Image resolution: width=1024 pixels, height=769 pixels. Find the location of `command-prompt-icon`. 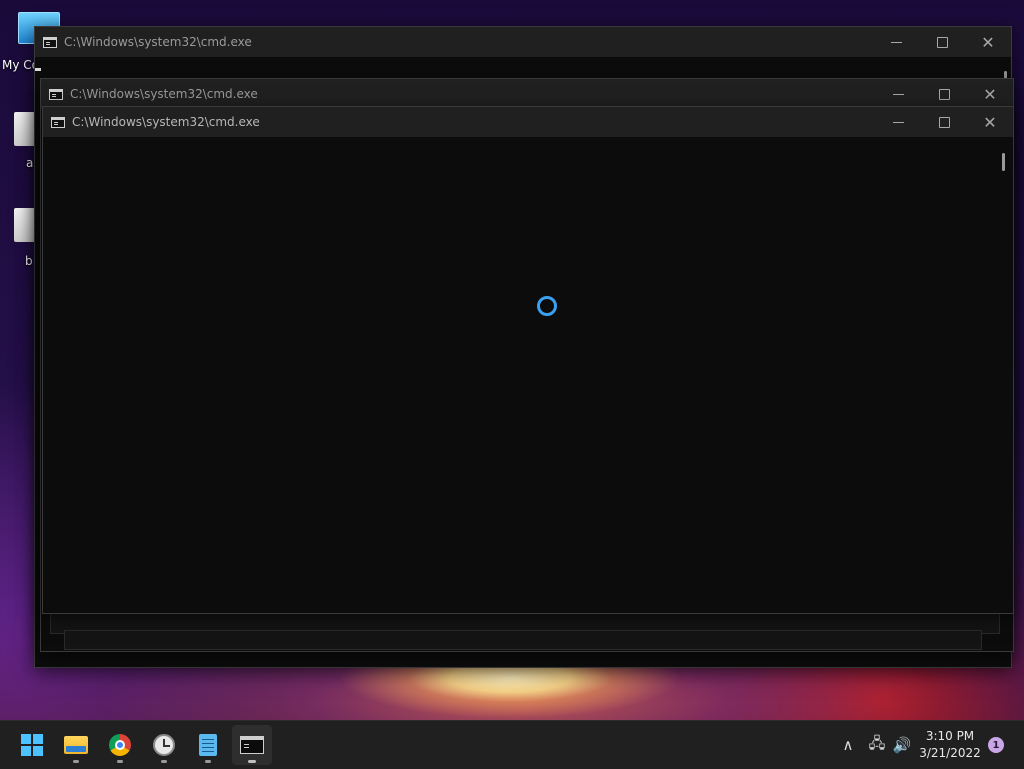

command-prompt-icon is located at coordinates (252, 745).